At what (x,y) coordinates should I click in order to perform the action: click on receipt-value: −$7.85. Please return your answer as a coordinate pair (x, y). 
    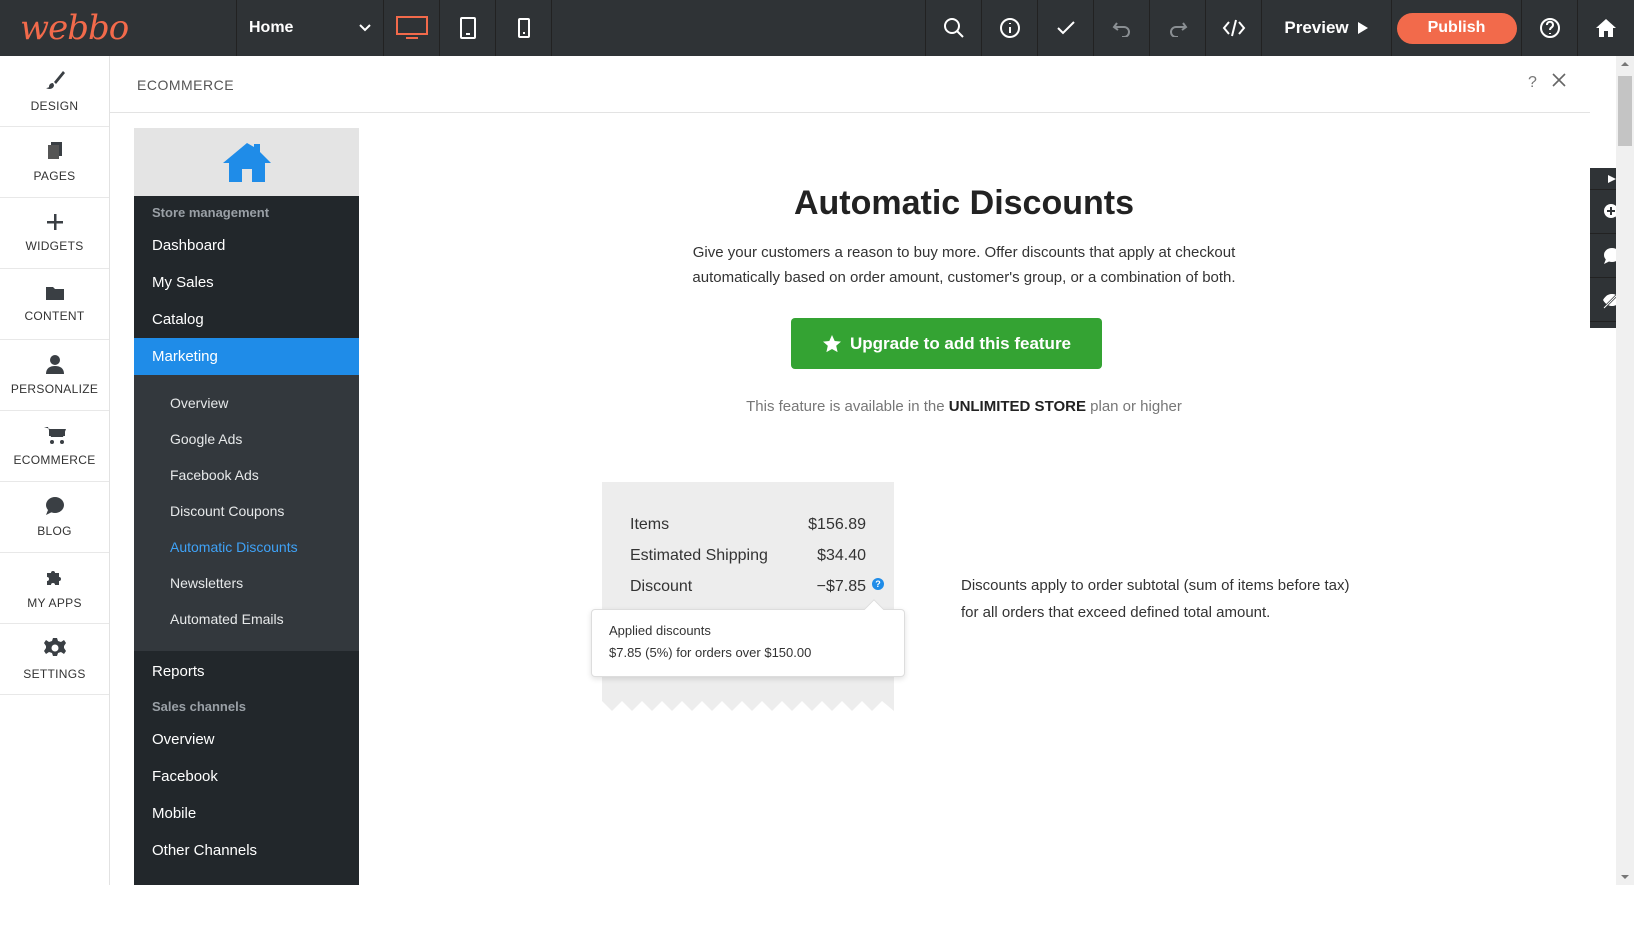
    Looking at the image, I should click on (841, 586).